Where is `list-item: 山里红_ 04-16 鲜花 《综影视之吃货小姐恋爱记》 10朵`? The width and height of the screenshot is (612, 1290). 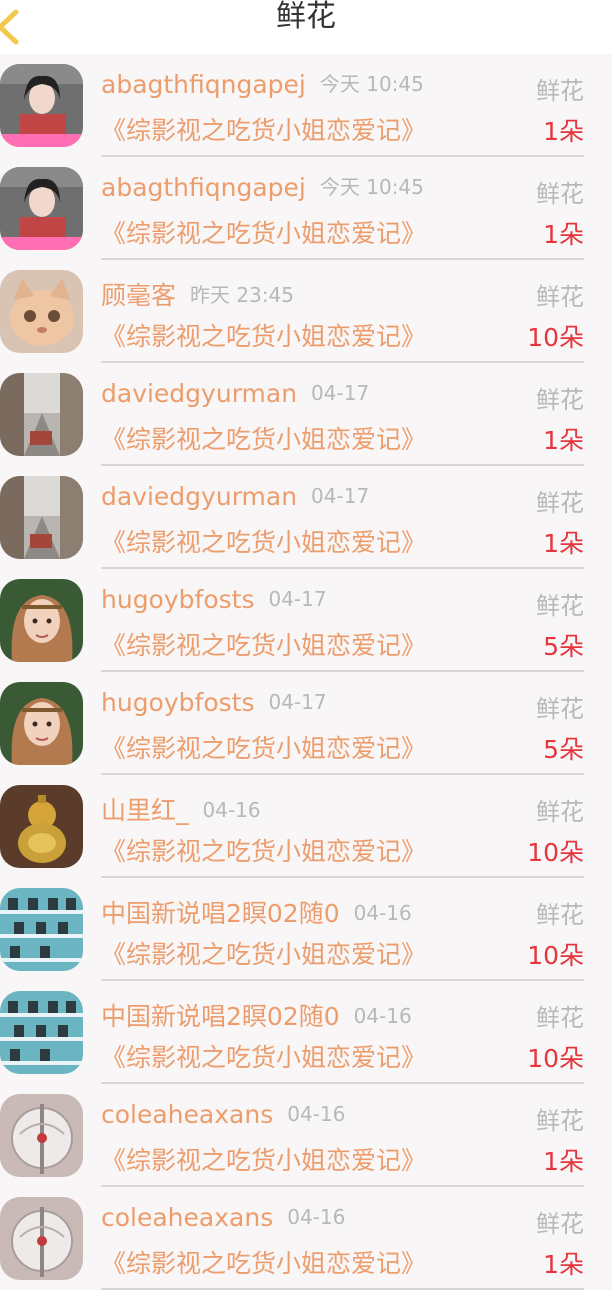 list-item: 山里红_ 04-16 鲜花 《综影视之吃货小姐恋爱记》 10朵 is located at coordinates (306, 826).